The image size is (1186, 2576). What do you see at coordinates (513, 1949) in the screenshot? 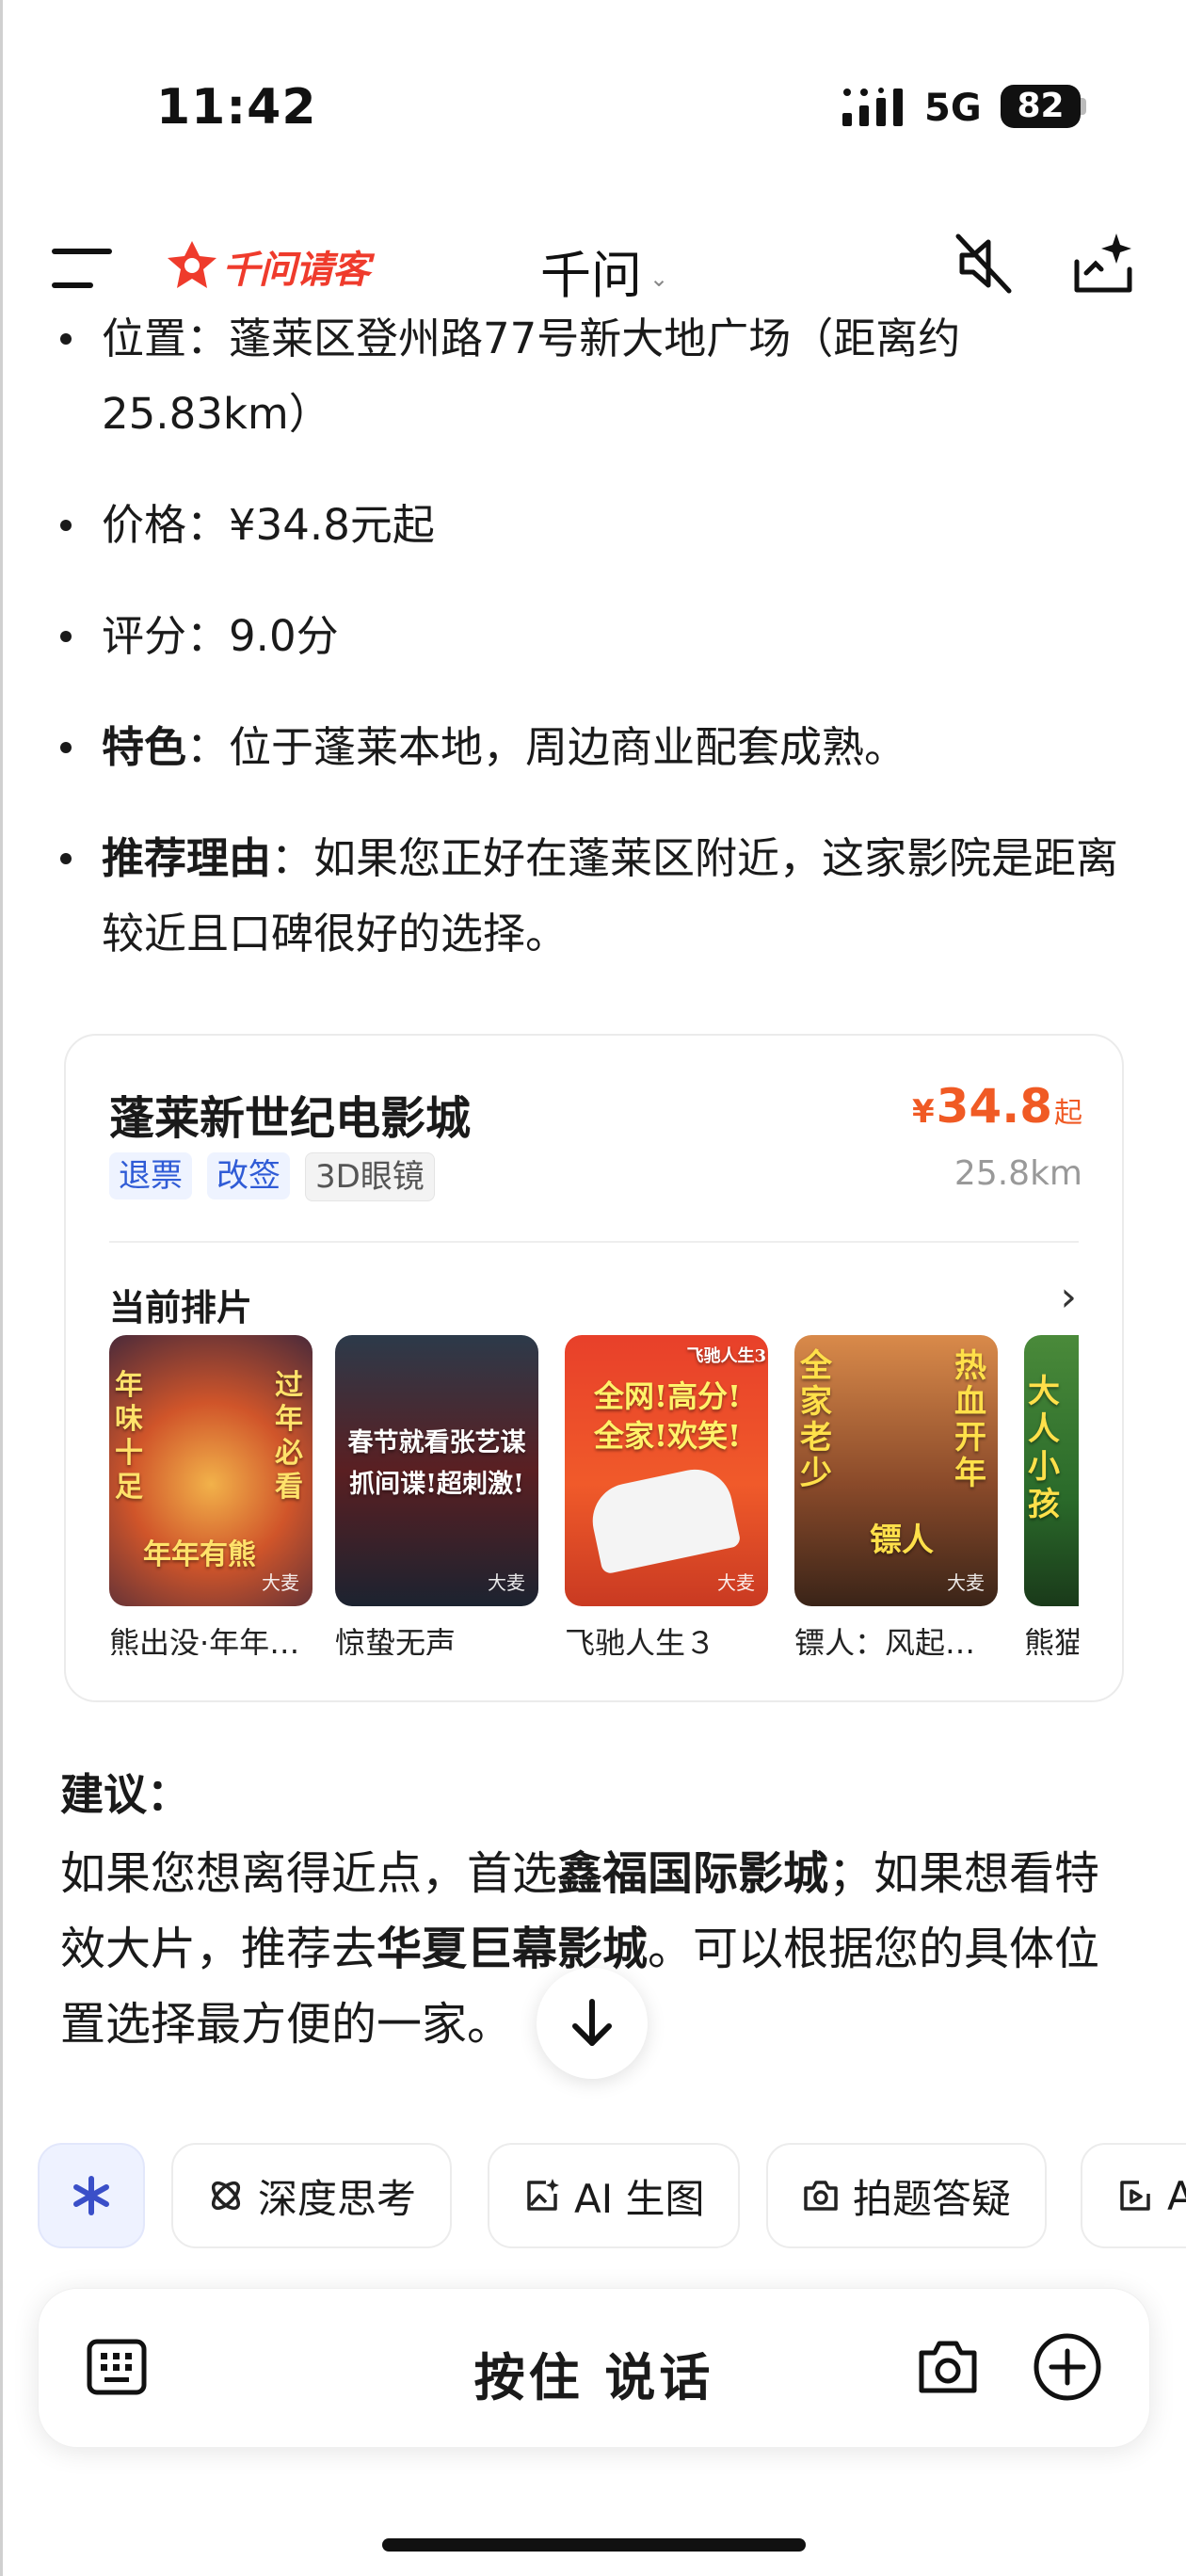
I see `suggestion-highlight: 华夏巨幕影城` at bounding box center [513, 1949].